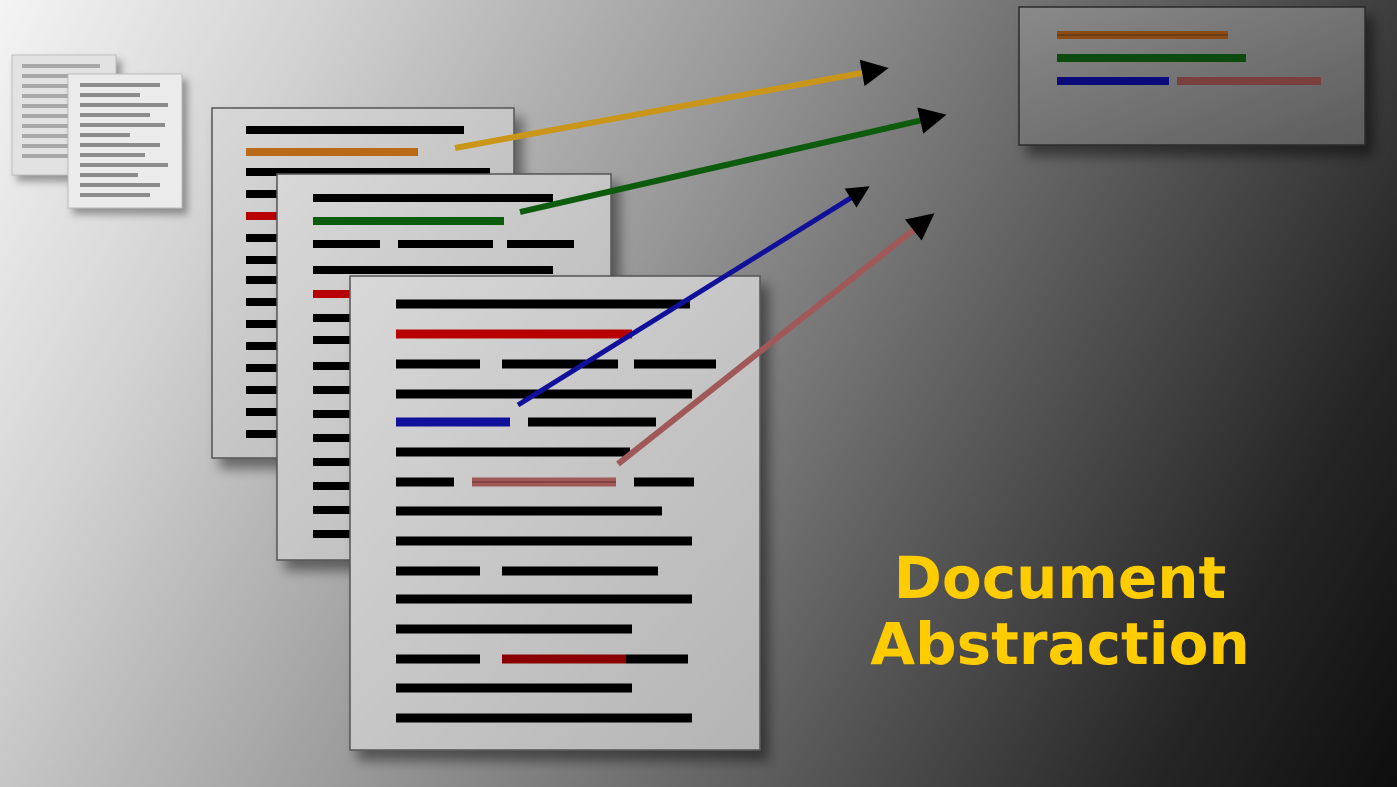 This screenshot has width=1397, height=787. I want to click on title-line-1: Document, so click(1060, 578).